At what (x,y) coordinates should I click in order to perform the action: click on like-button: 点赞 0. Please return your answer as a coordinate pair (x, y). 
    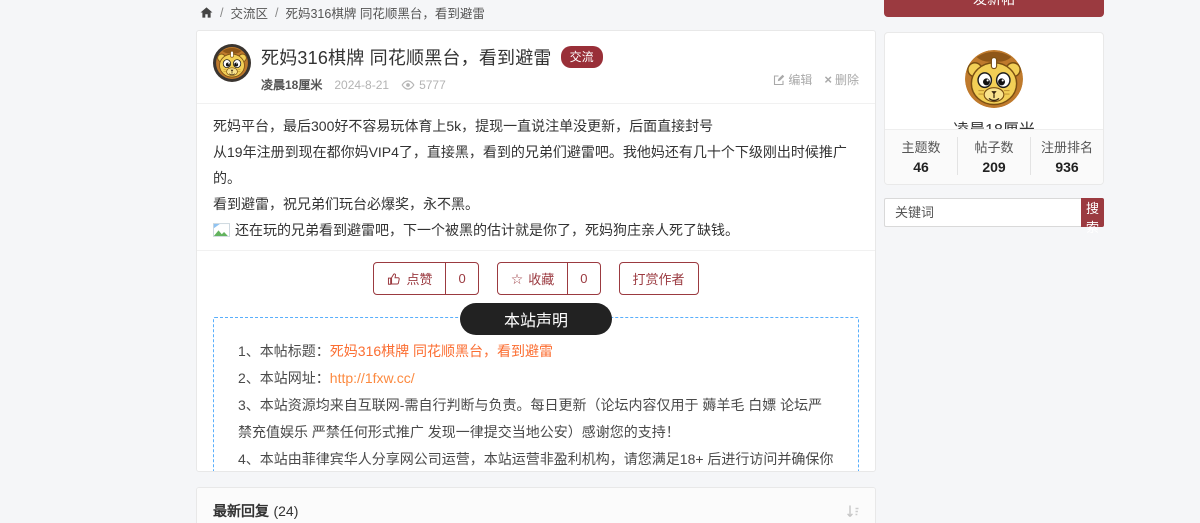
    Looking at the image, I should click on (426, 278).